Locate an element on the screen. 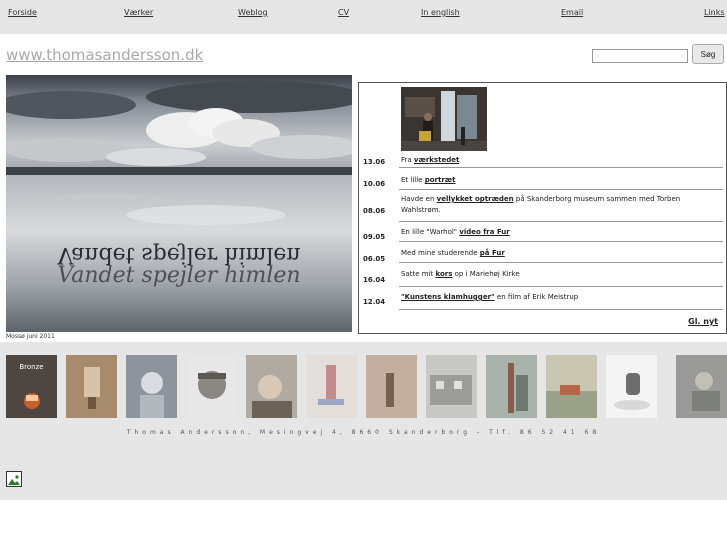 The width and height of the screenshot is (727, 545). nav-forside: Forside is located at coordinates (22, 12).